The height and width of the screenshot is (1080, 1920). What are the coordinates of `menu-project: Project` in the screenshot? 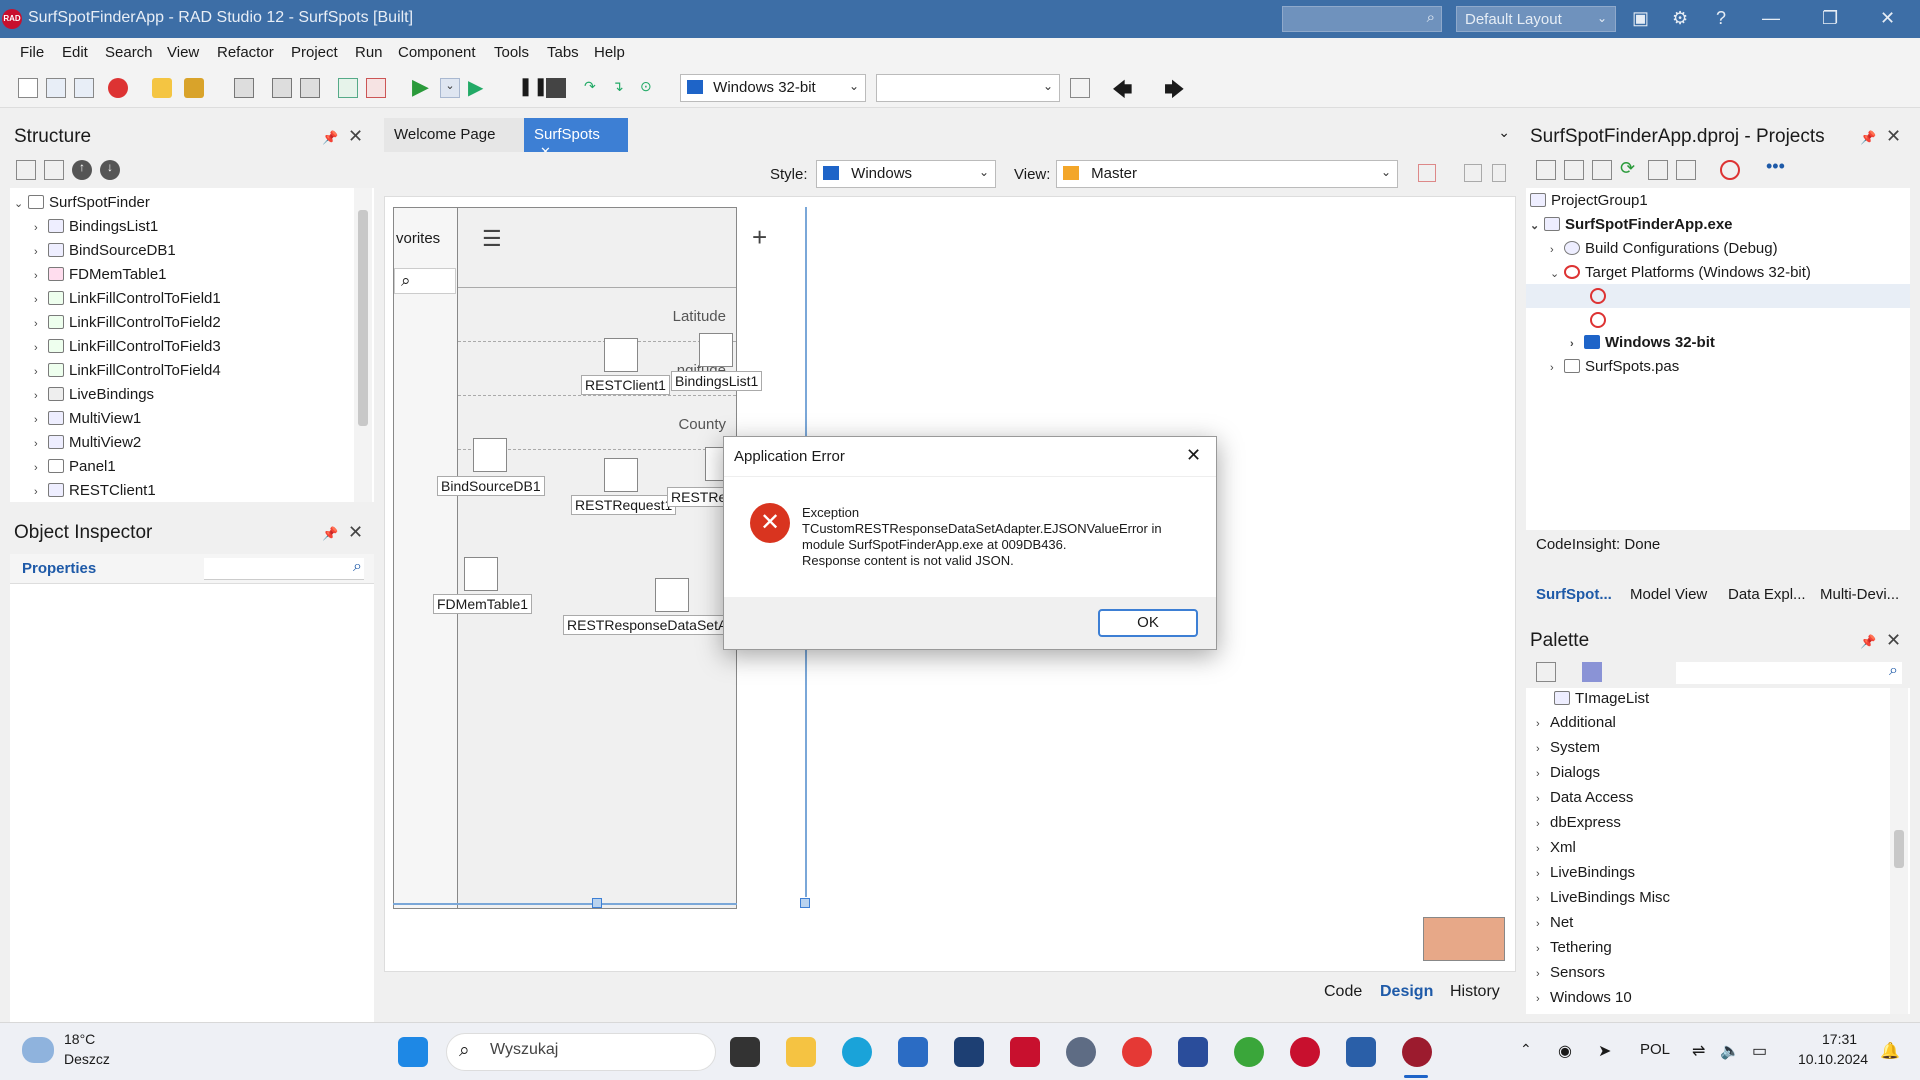 It's located at (314, 52).